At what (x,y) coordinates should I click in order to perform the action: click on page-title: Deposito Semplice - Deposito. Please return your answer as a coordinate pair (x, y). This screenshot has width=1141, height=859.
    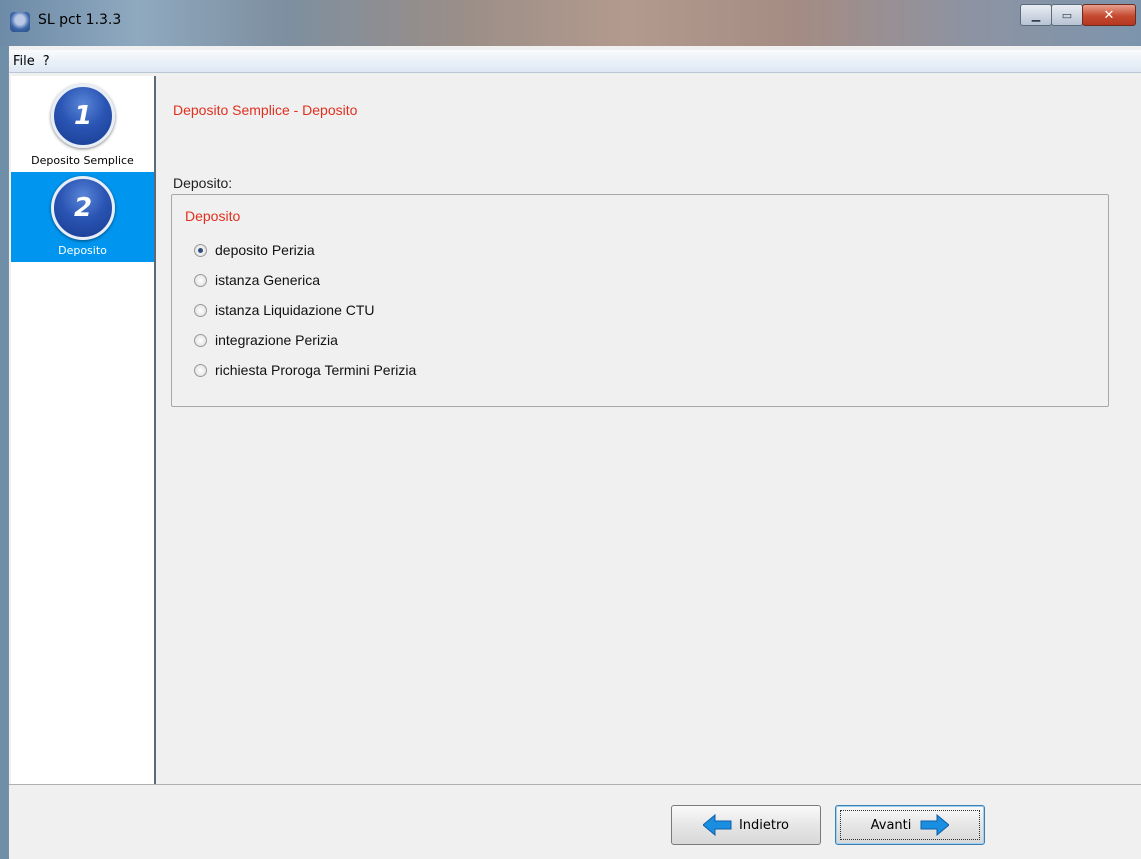
    Looking at the image, I should click on (265, 110).